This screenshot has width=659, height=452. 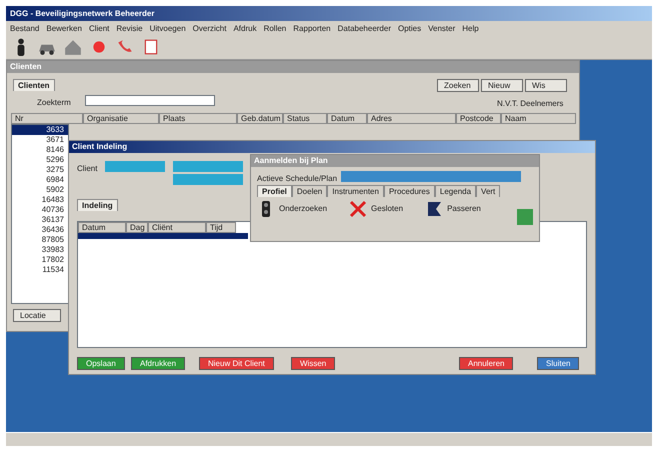 I want to click on menu-item: Databeheerder, so click(x=364, y=27).